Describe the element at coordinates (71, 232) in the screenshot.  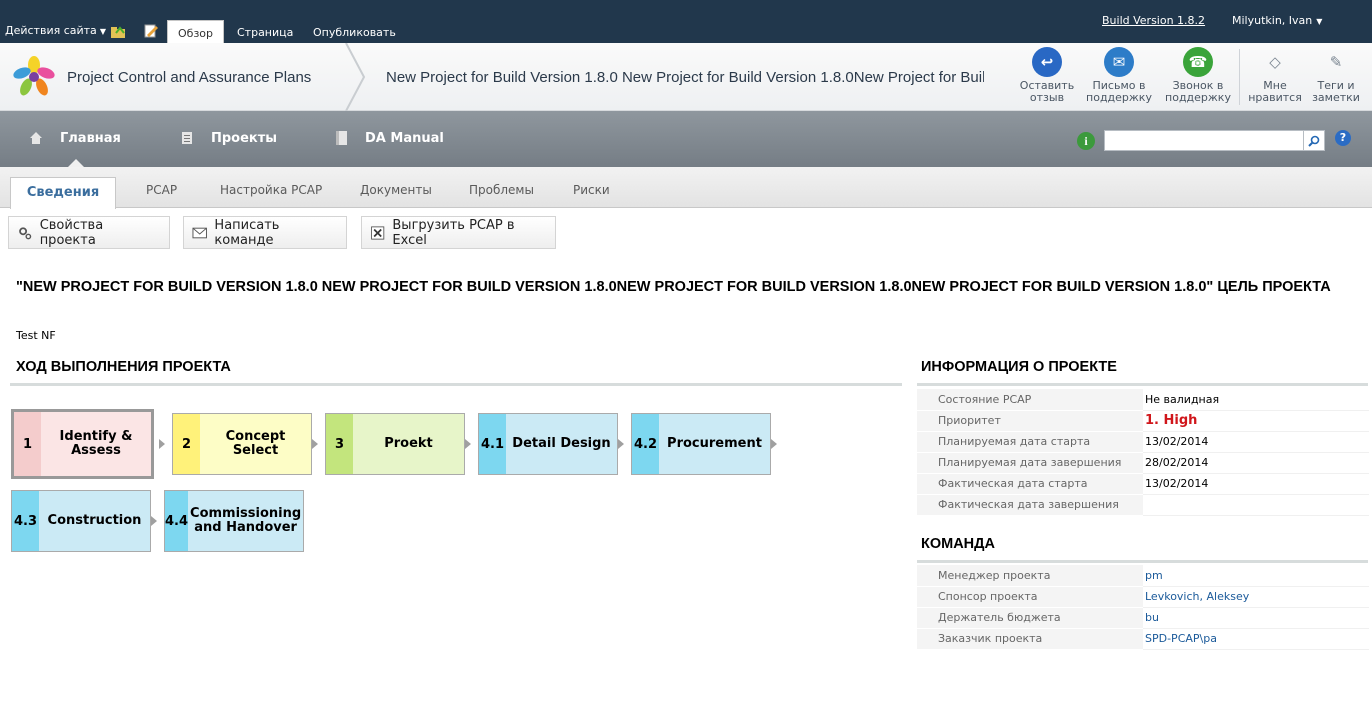
I see `project-properties-label: Свойства проекта` at that location.